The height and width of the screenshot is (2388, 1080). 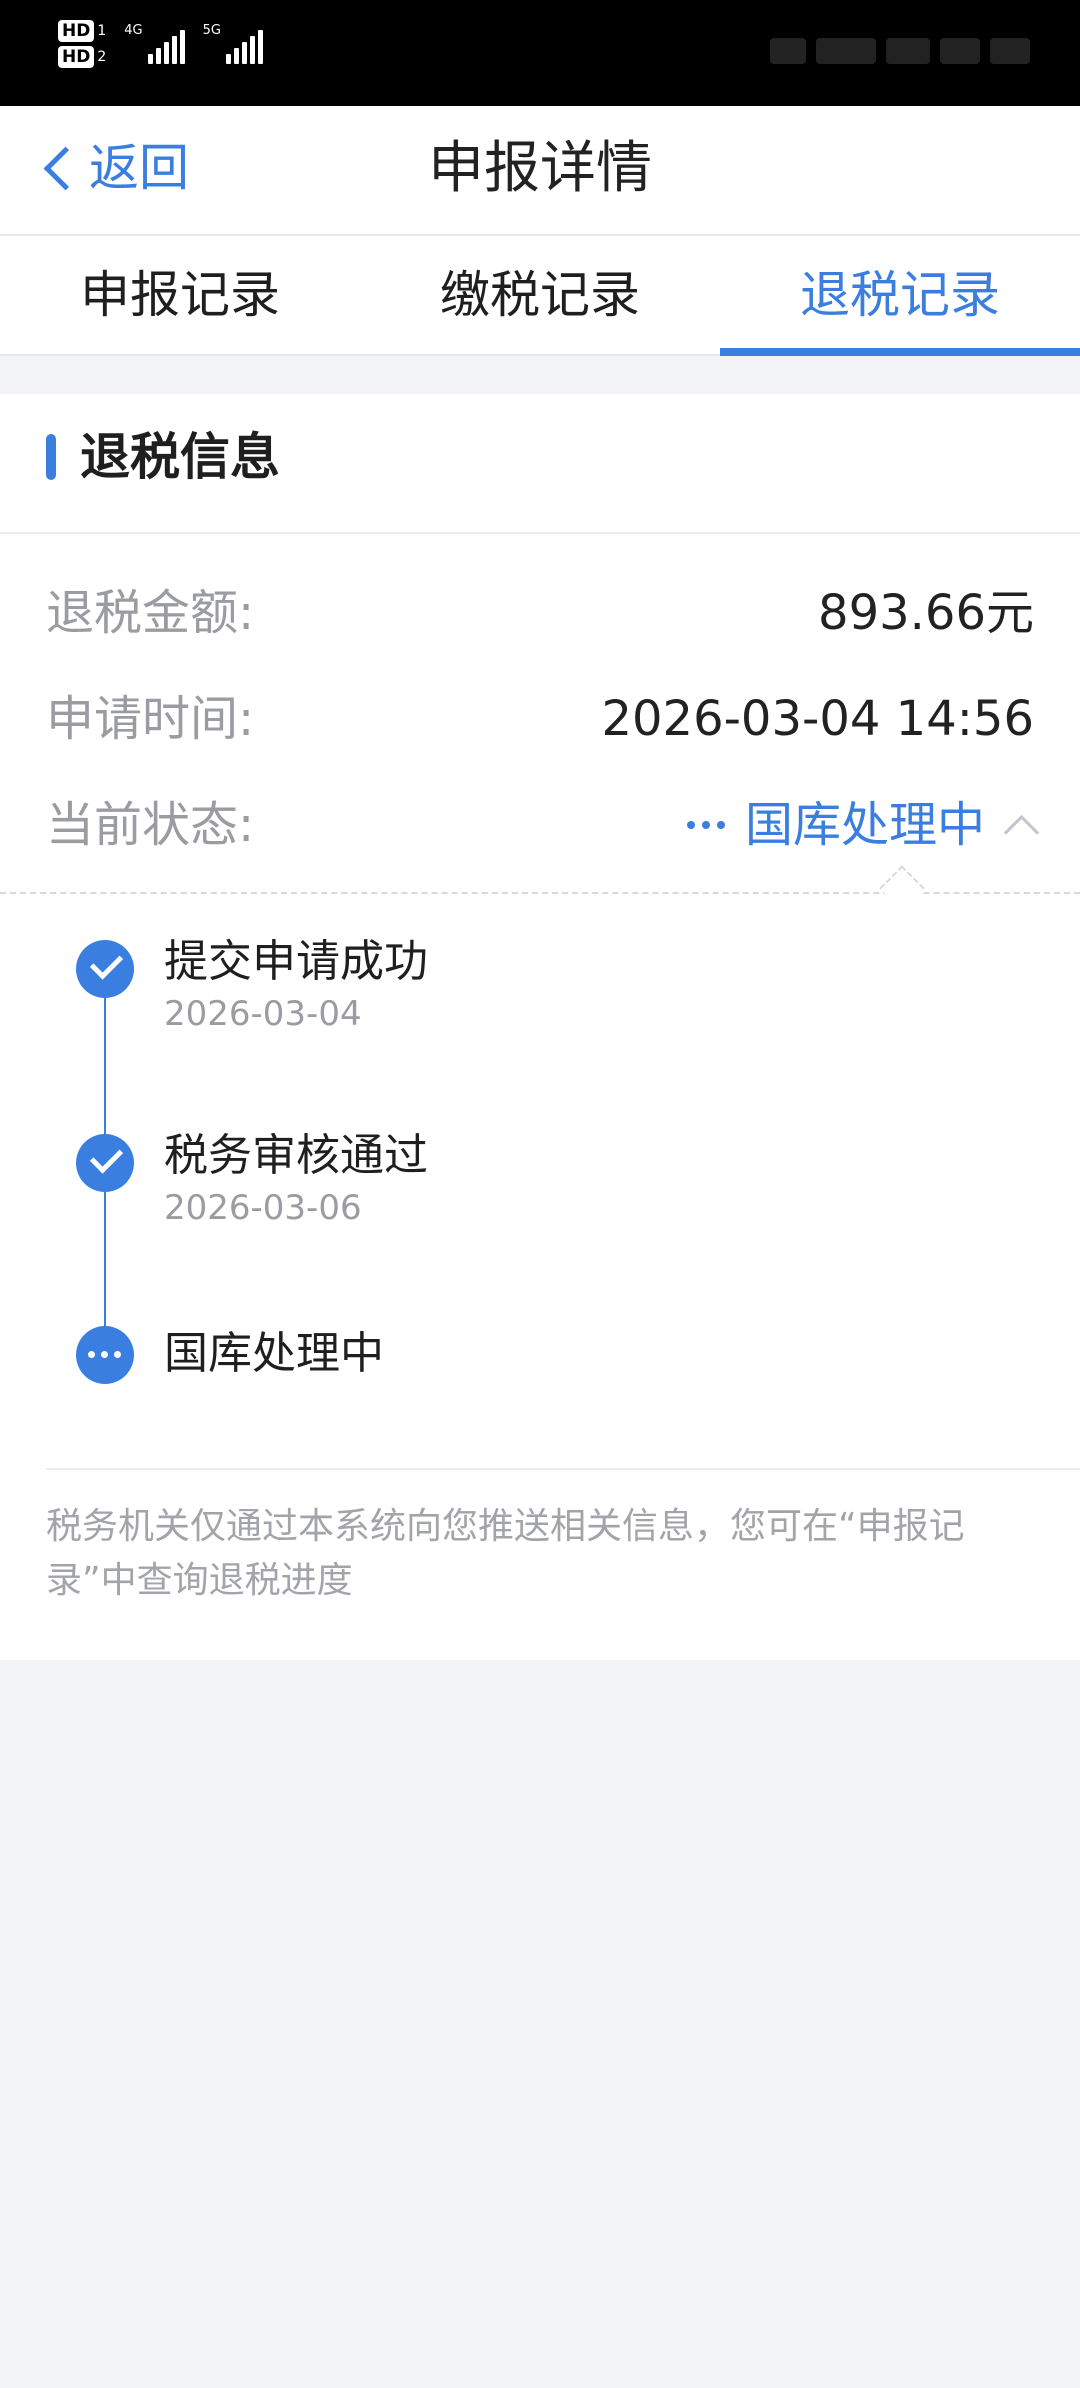 I want to click on timeline-step-date: 2026-03-04, so click(x=263, y=1014).